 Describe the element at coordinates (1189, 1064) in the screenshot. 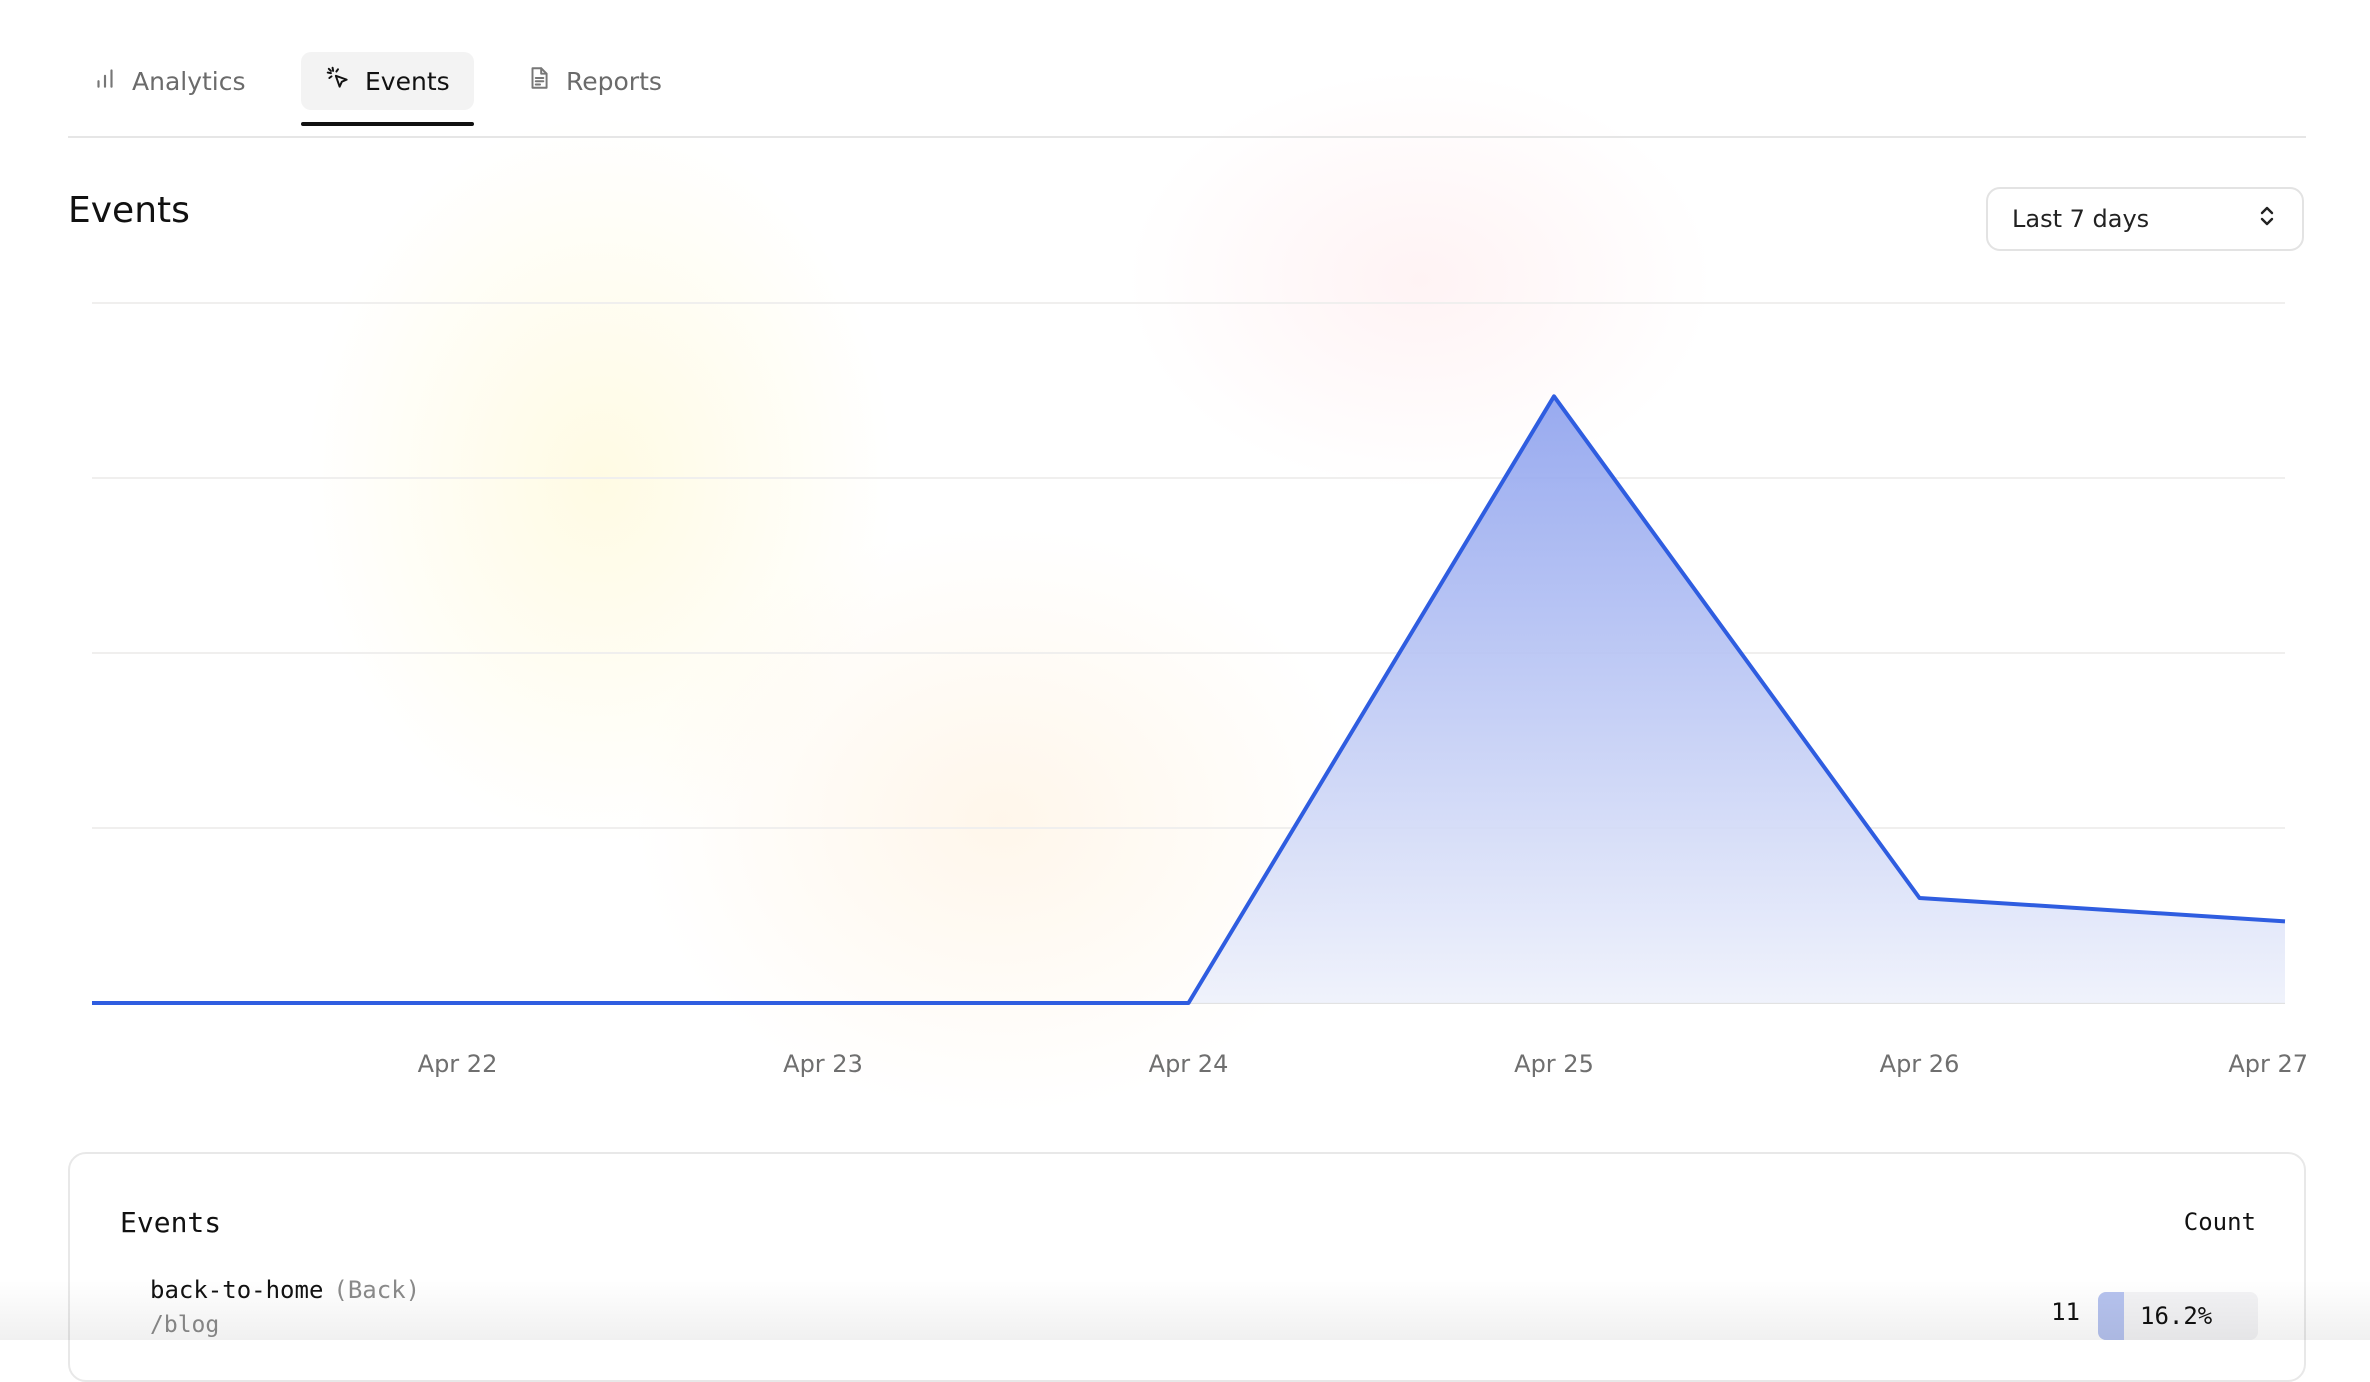

I see `x-tick-label: Apr 24` at that location.